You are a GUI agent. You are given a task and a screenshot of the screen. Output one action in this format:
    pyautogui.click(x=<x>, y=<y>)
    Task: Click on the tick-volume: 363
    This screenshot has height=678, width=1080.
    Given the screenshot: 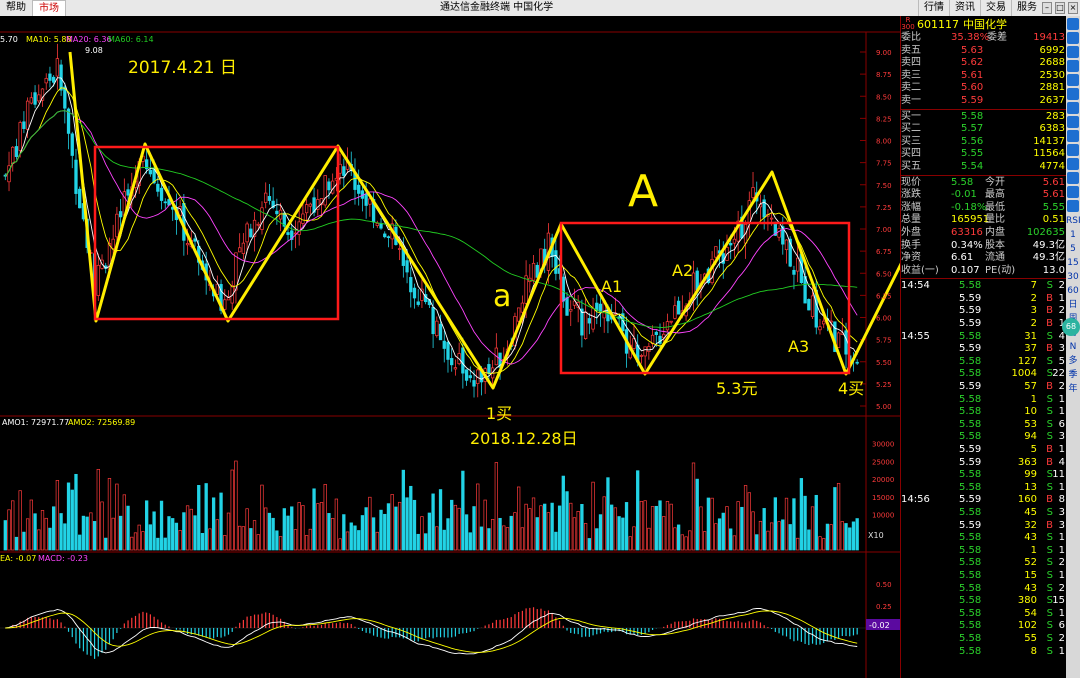 What is the action you would take?
    pyautogui.click(x=1027, y=462)
    